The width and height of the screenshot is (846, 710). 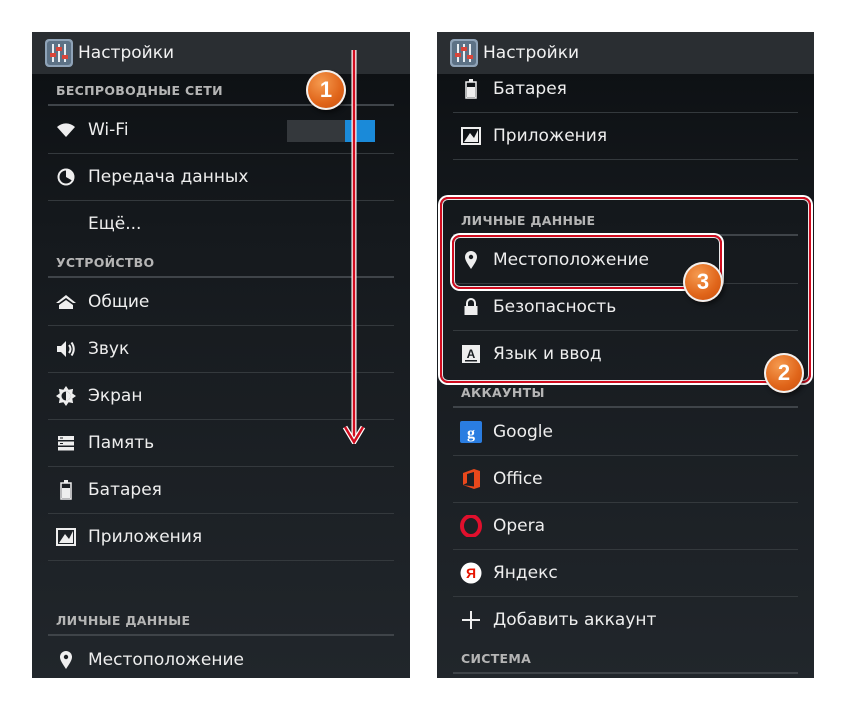 I want to click on account-item-opera: Opera, so click(x=625, y=526).